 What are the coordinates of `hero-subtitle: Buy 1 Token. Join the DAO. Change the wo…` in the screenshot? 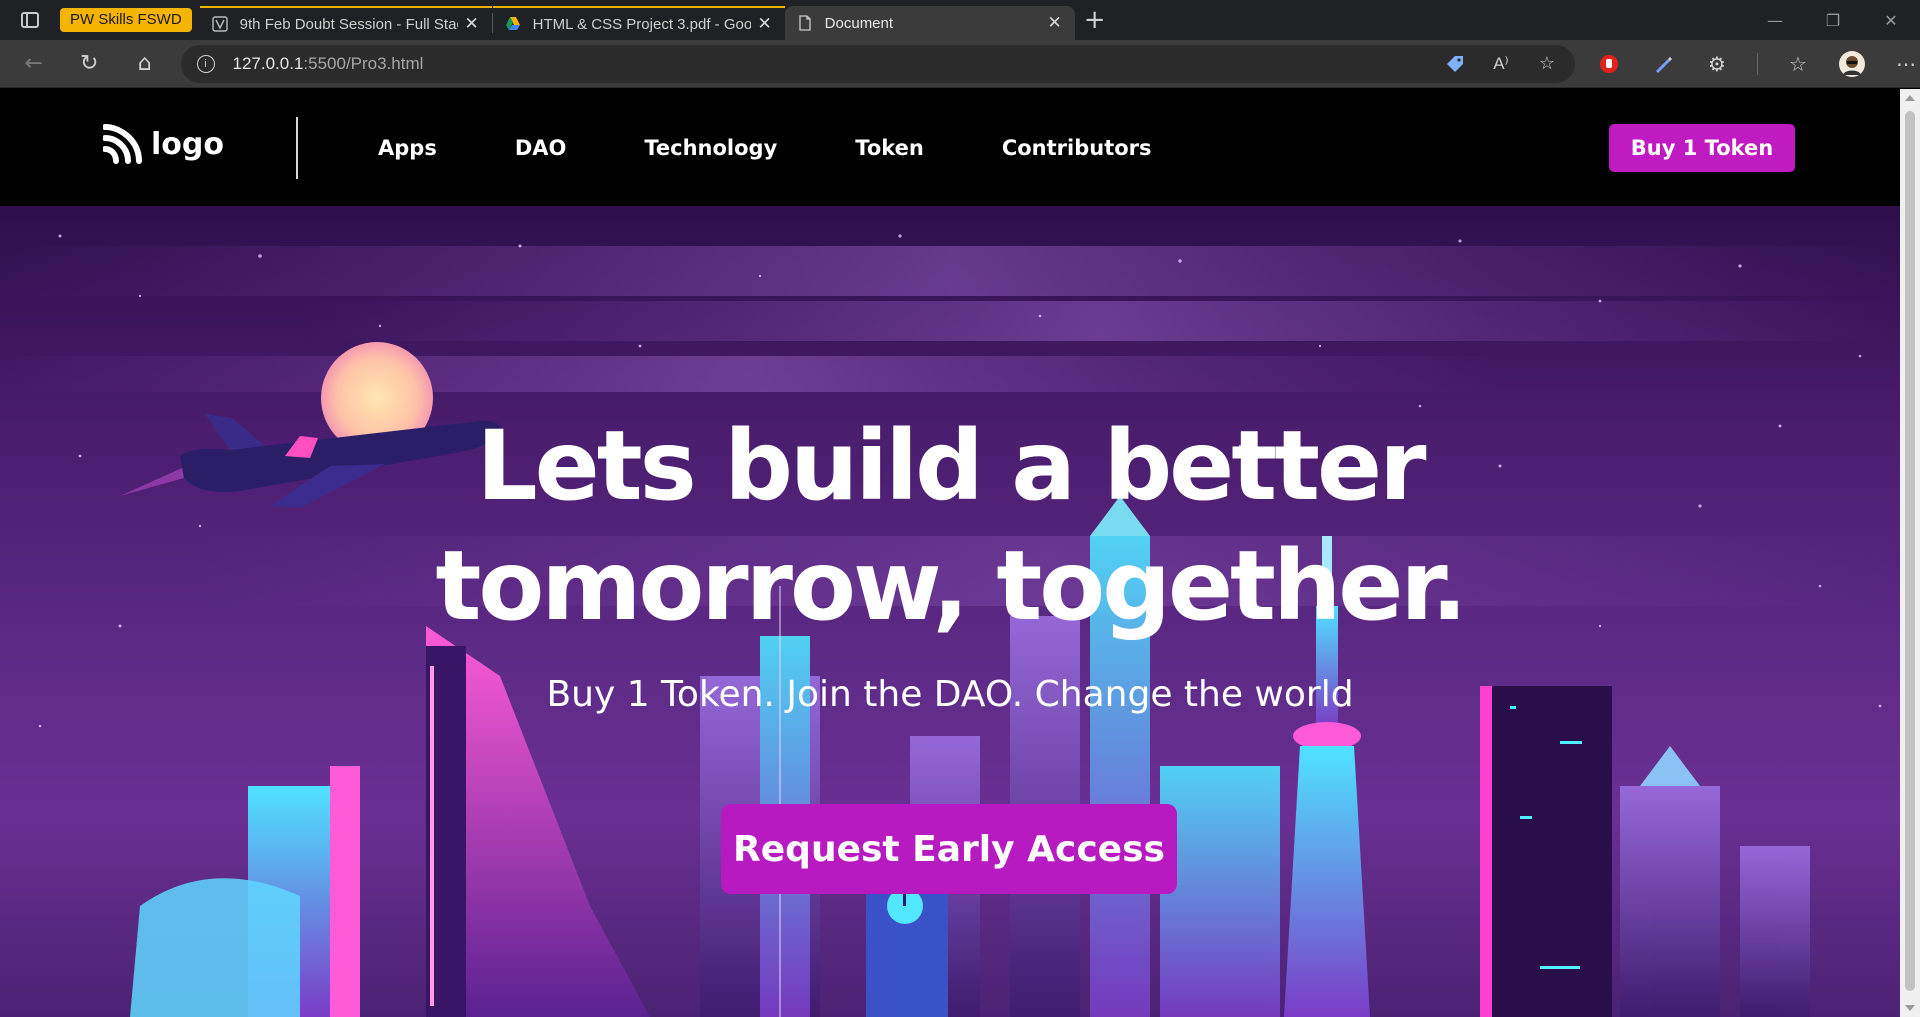 It's located at (950, 694).